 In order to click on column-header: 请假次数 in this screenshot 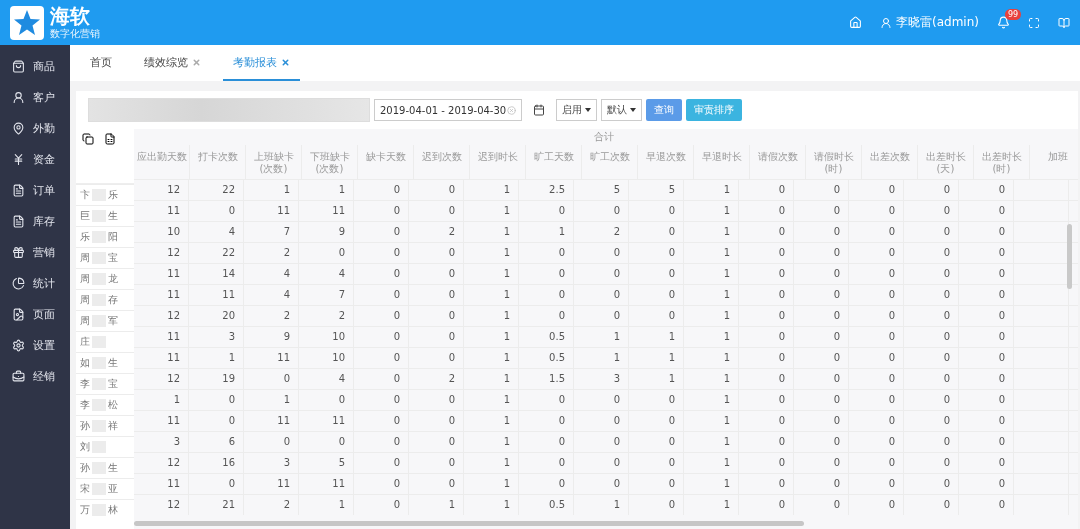, I will do `click(778, 162)`.